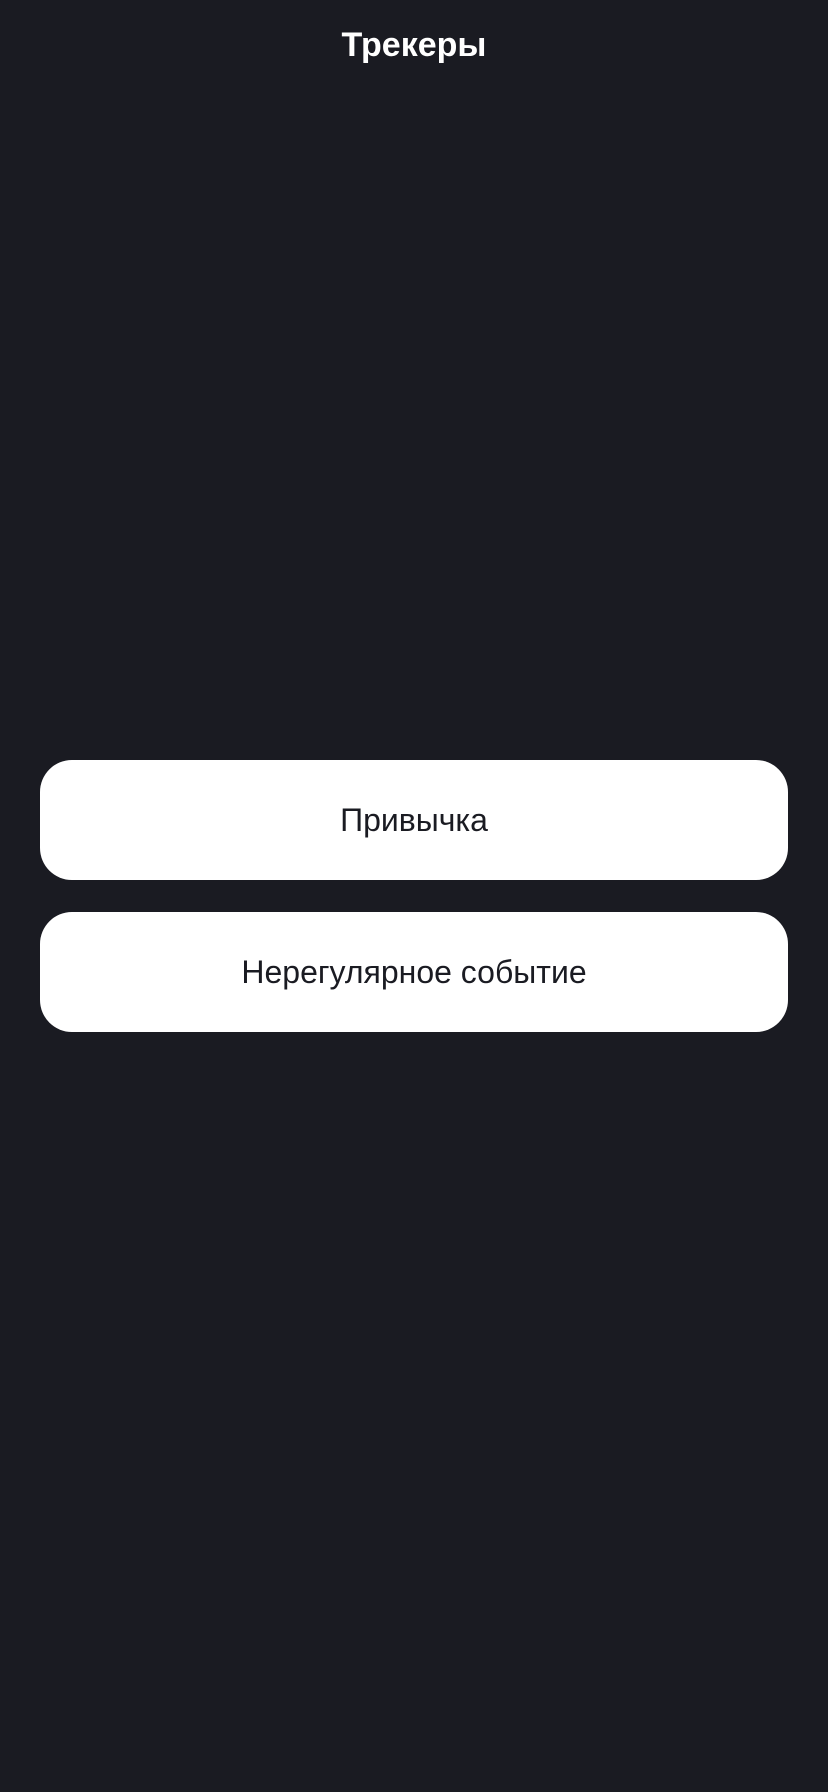 The width and height of the screenshot is (828, 1792). I want to click on irregular-event-button-label: Нерегулярное событие, so click(414, 971).